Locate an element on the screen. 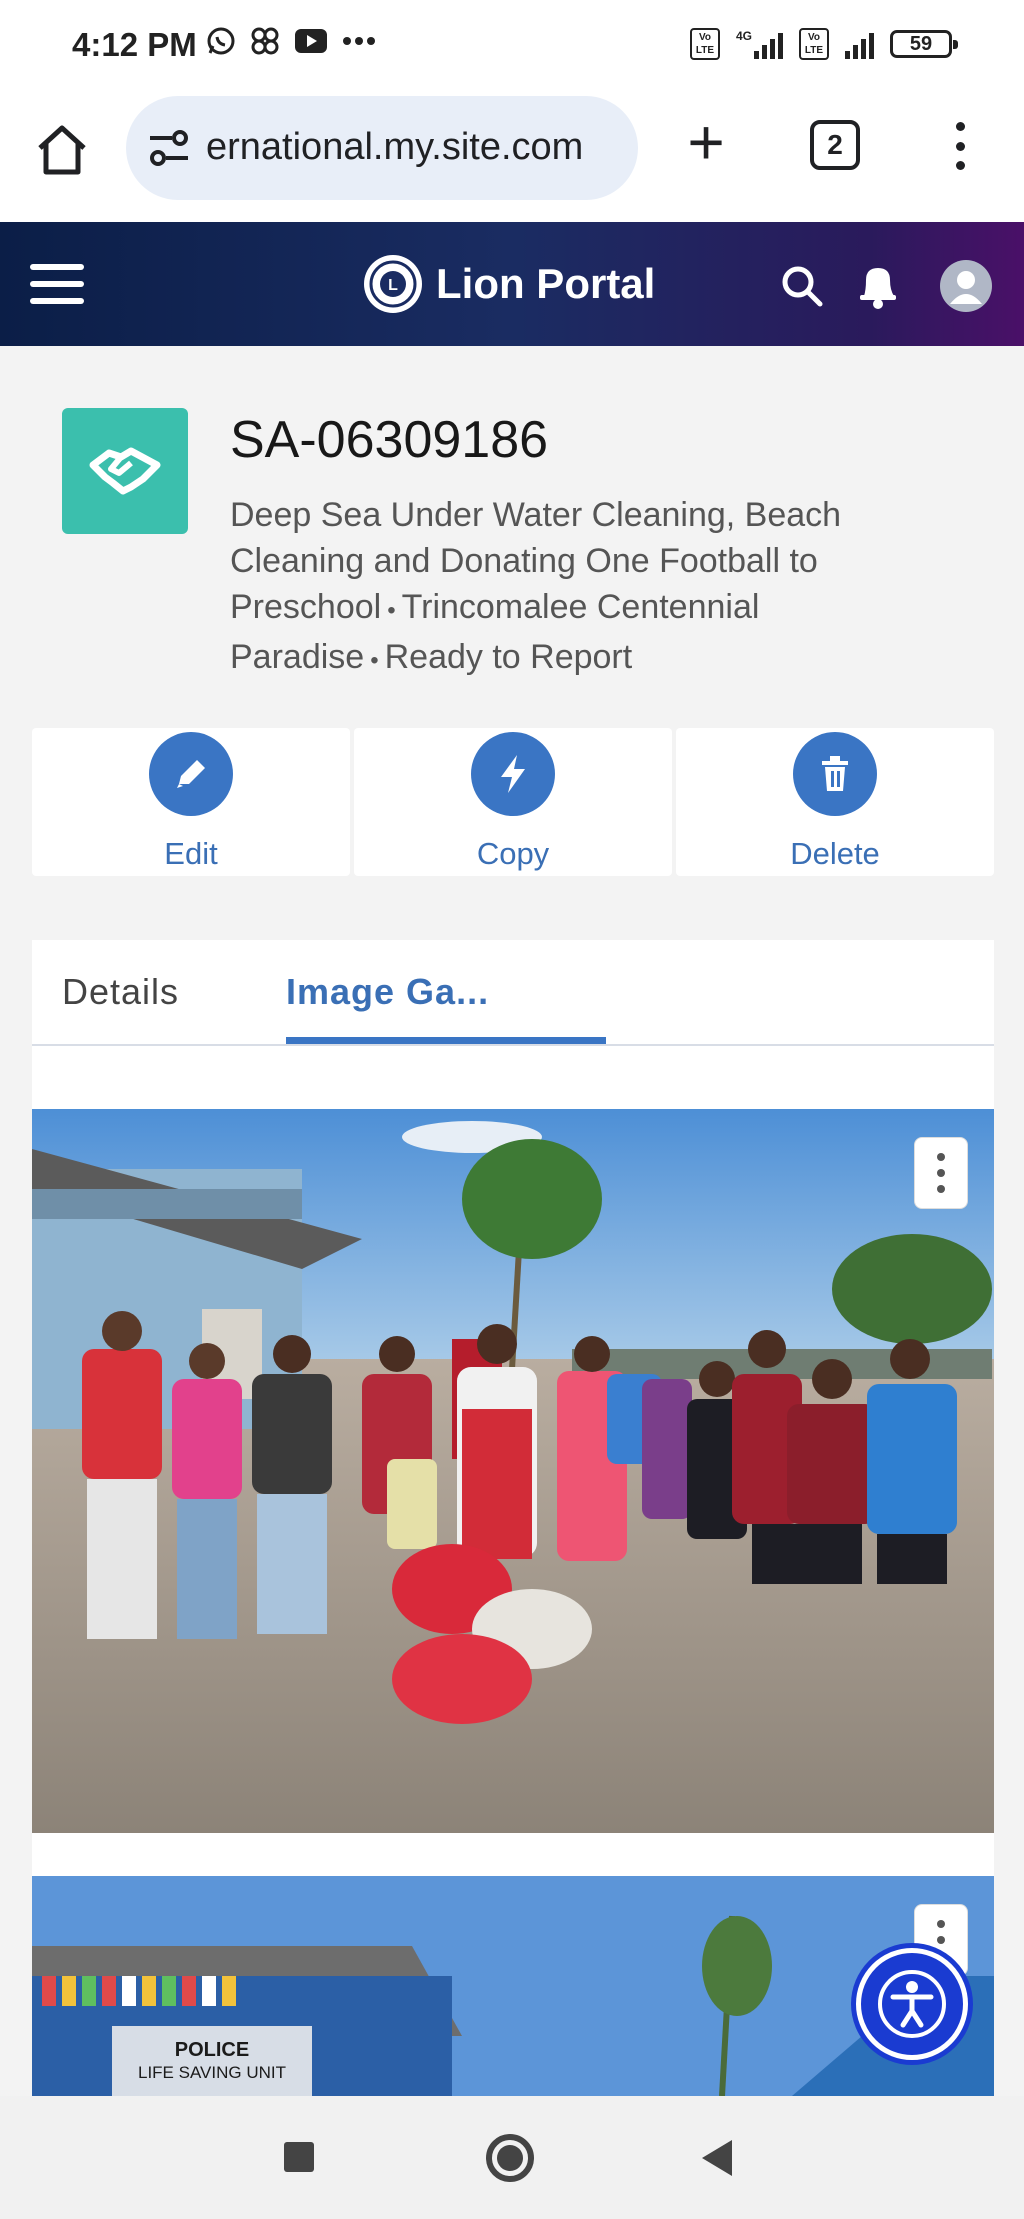  gallery-image-2: POLICE LIFE SAVING UNIT is located at coordinates (513, 1986).